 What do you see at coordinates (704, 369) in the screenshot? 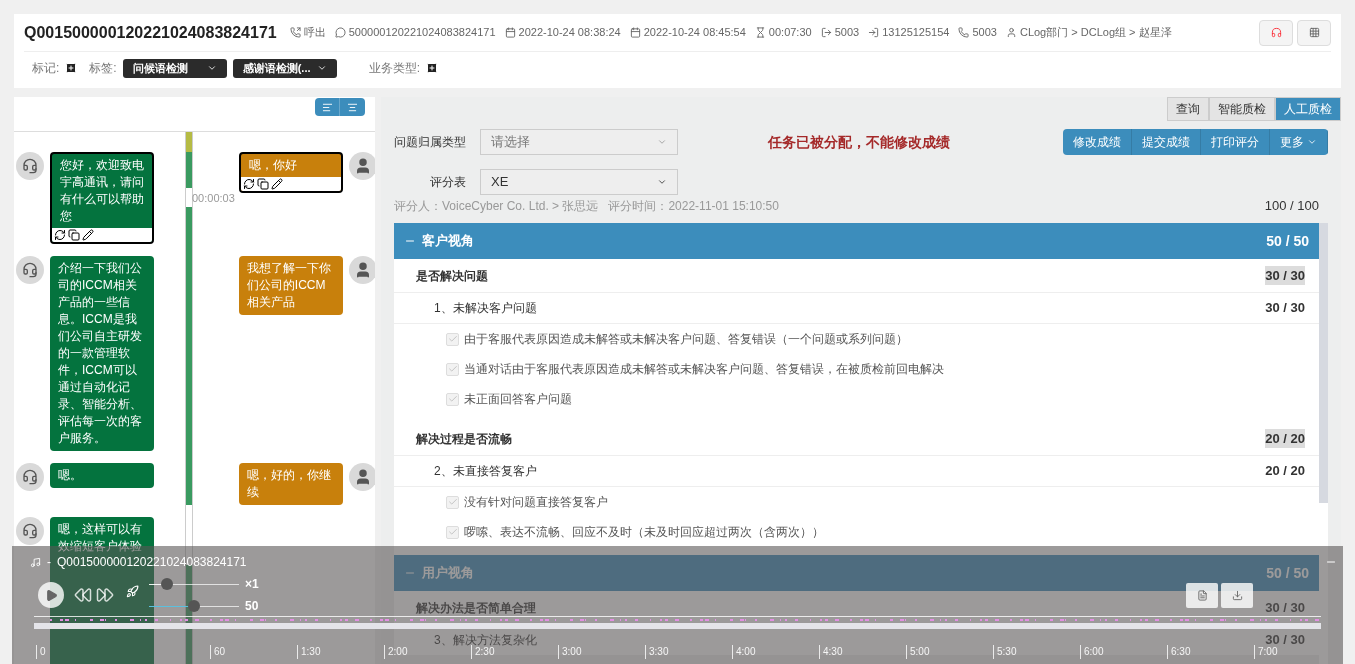
I see `check-label: 当通对话由于客服代表原因造成未解答或未解决客户问题、答复错误，在被质检前回电解决` at bounding box center [704, 369].